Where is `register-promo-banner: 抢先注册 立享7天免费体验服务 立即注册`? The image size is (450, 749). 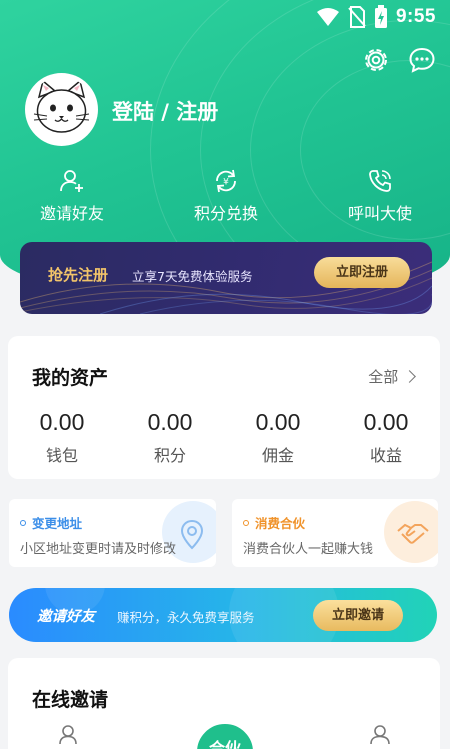
register-promo-banner: 抢先注册 立享7天免费体验服务 立即注册 is located at coordinates (226, 278).